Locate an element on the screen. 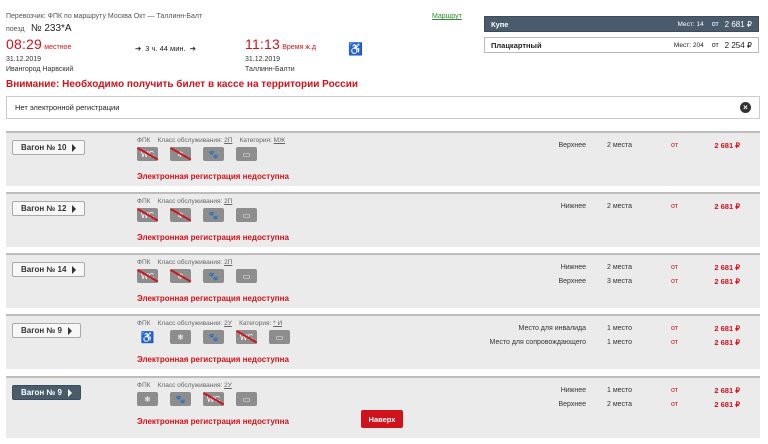 This screenshot has height=444, width=768. car-button-label: Вагон № 10 is located at coordinates (44, 147).